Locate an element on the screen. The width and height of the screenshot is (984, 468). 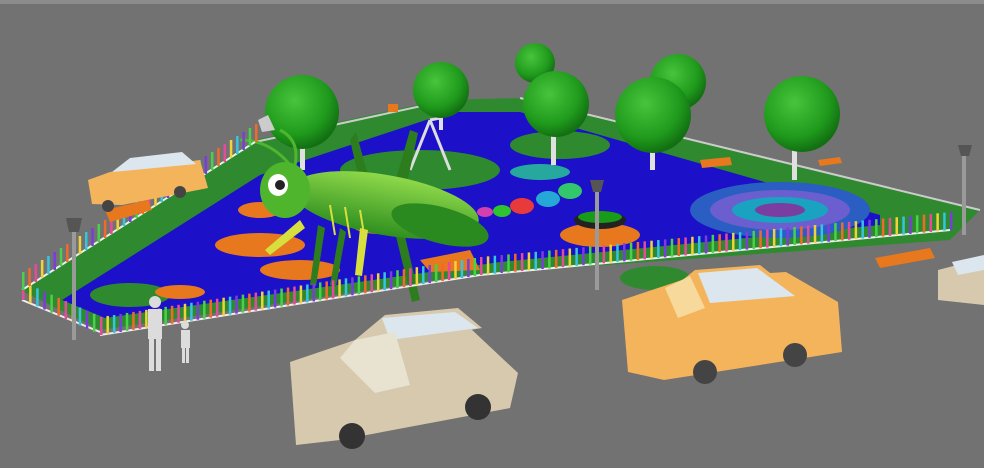
carousel is located at coordinates (600, 217).